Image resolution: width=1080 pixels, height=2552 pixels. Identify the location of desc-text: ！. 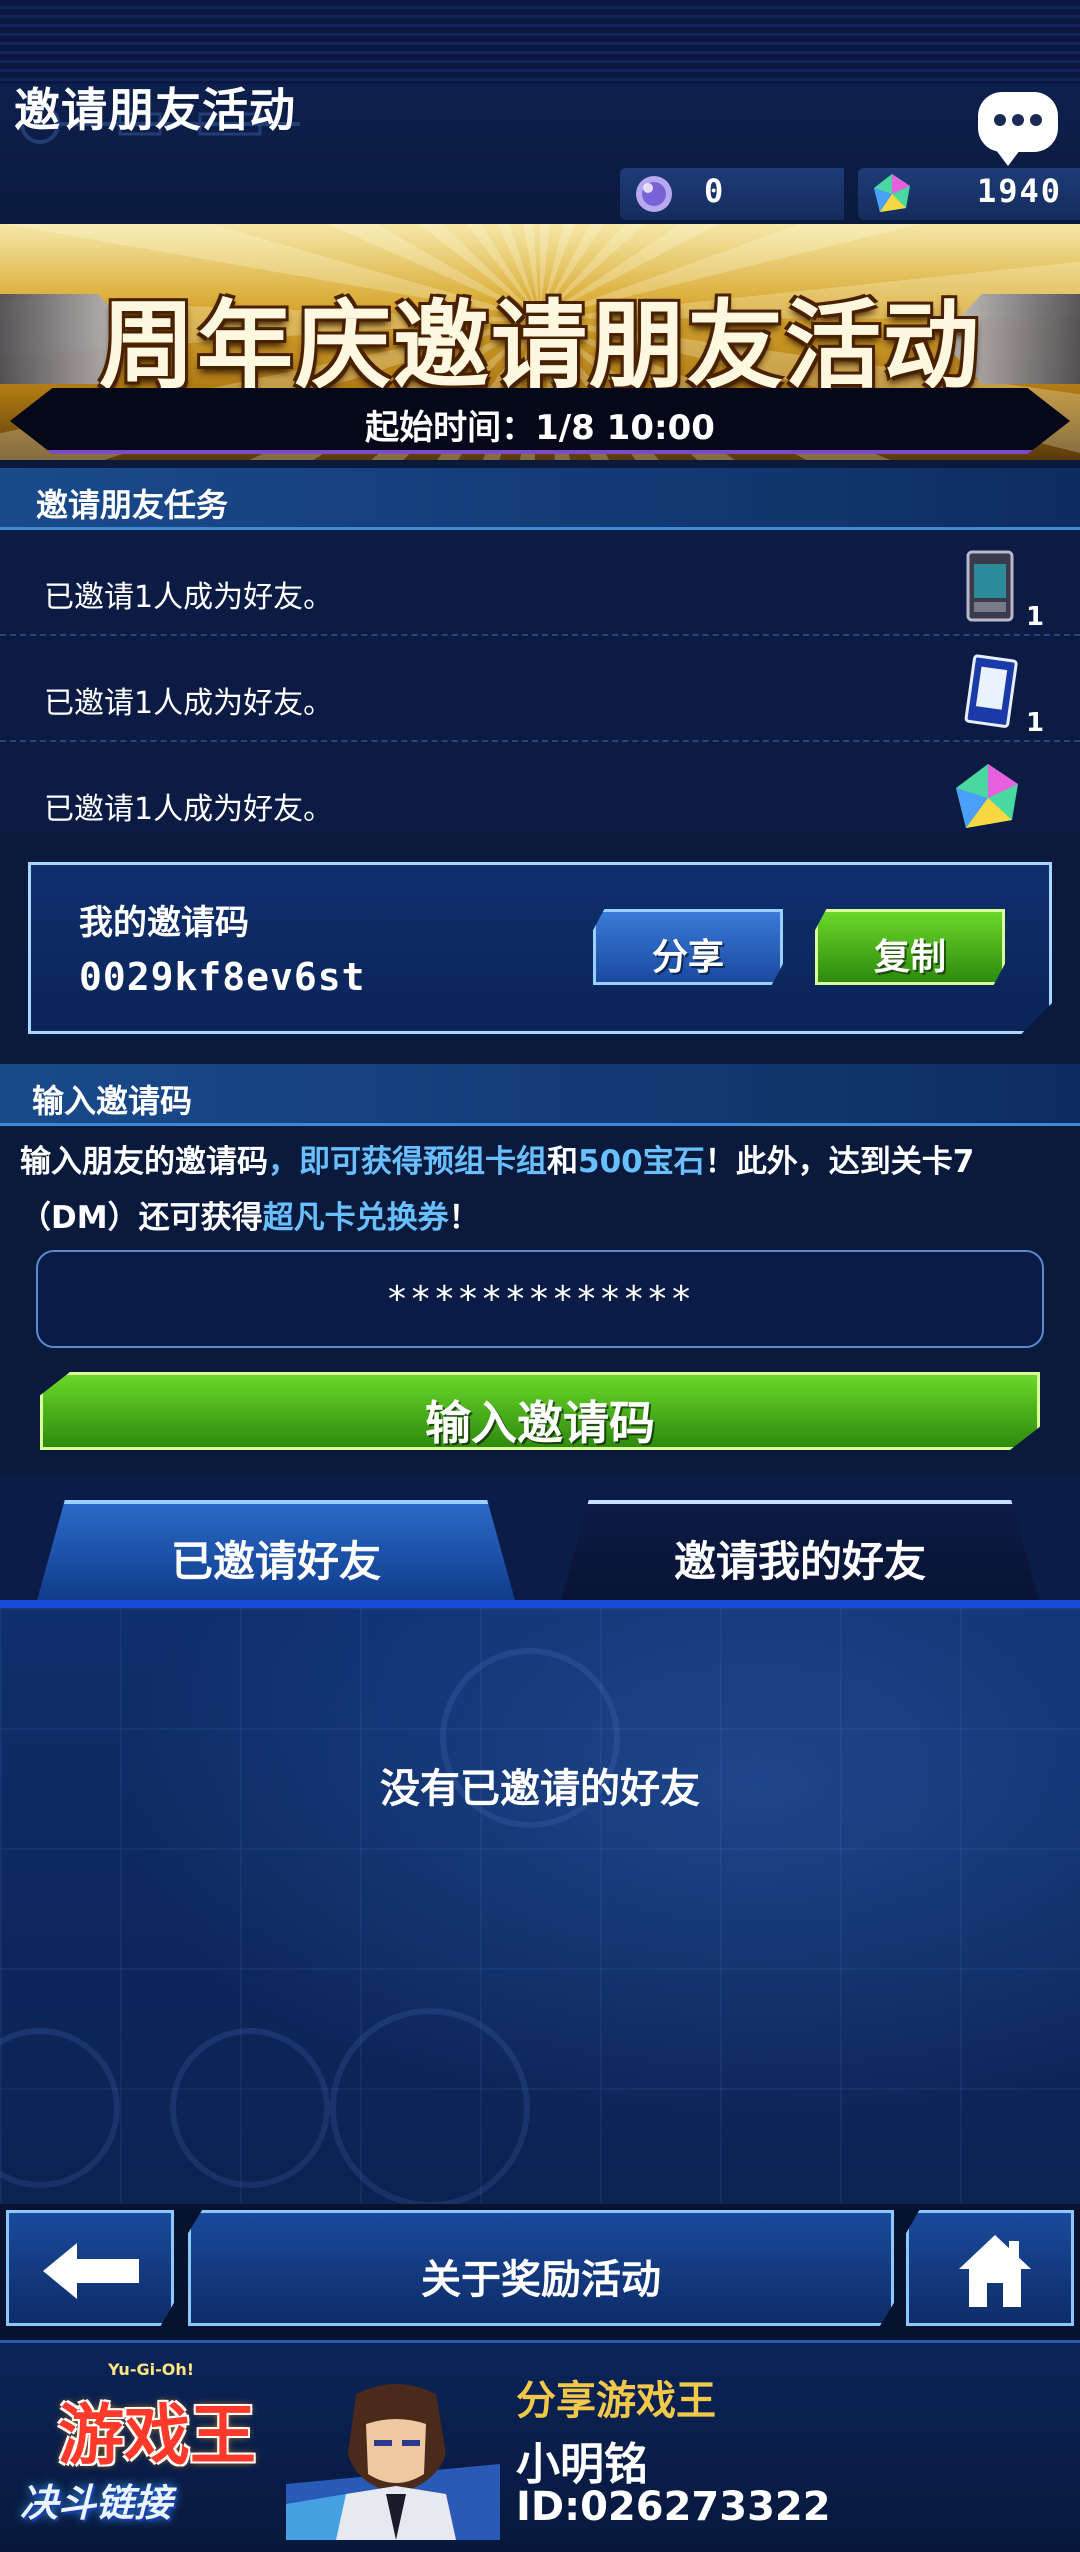
(464, 1218).